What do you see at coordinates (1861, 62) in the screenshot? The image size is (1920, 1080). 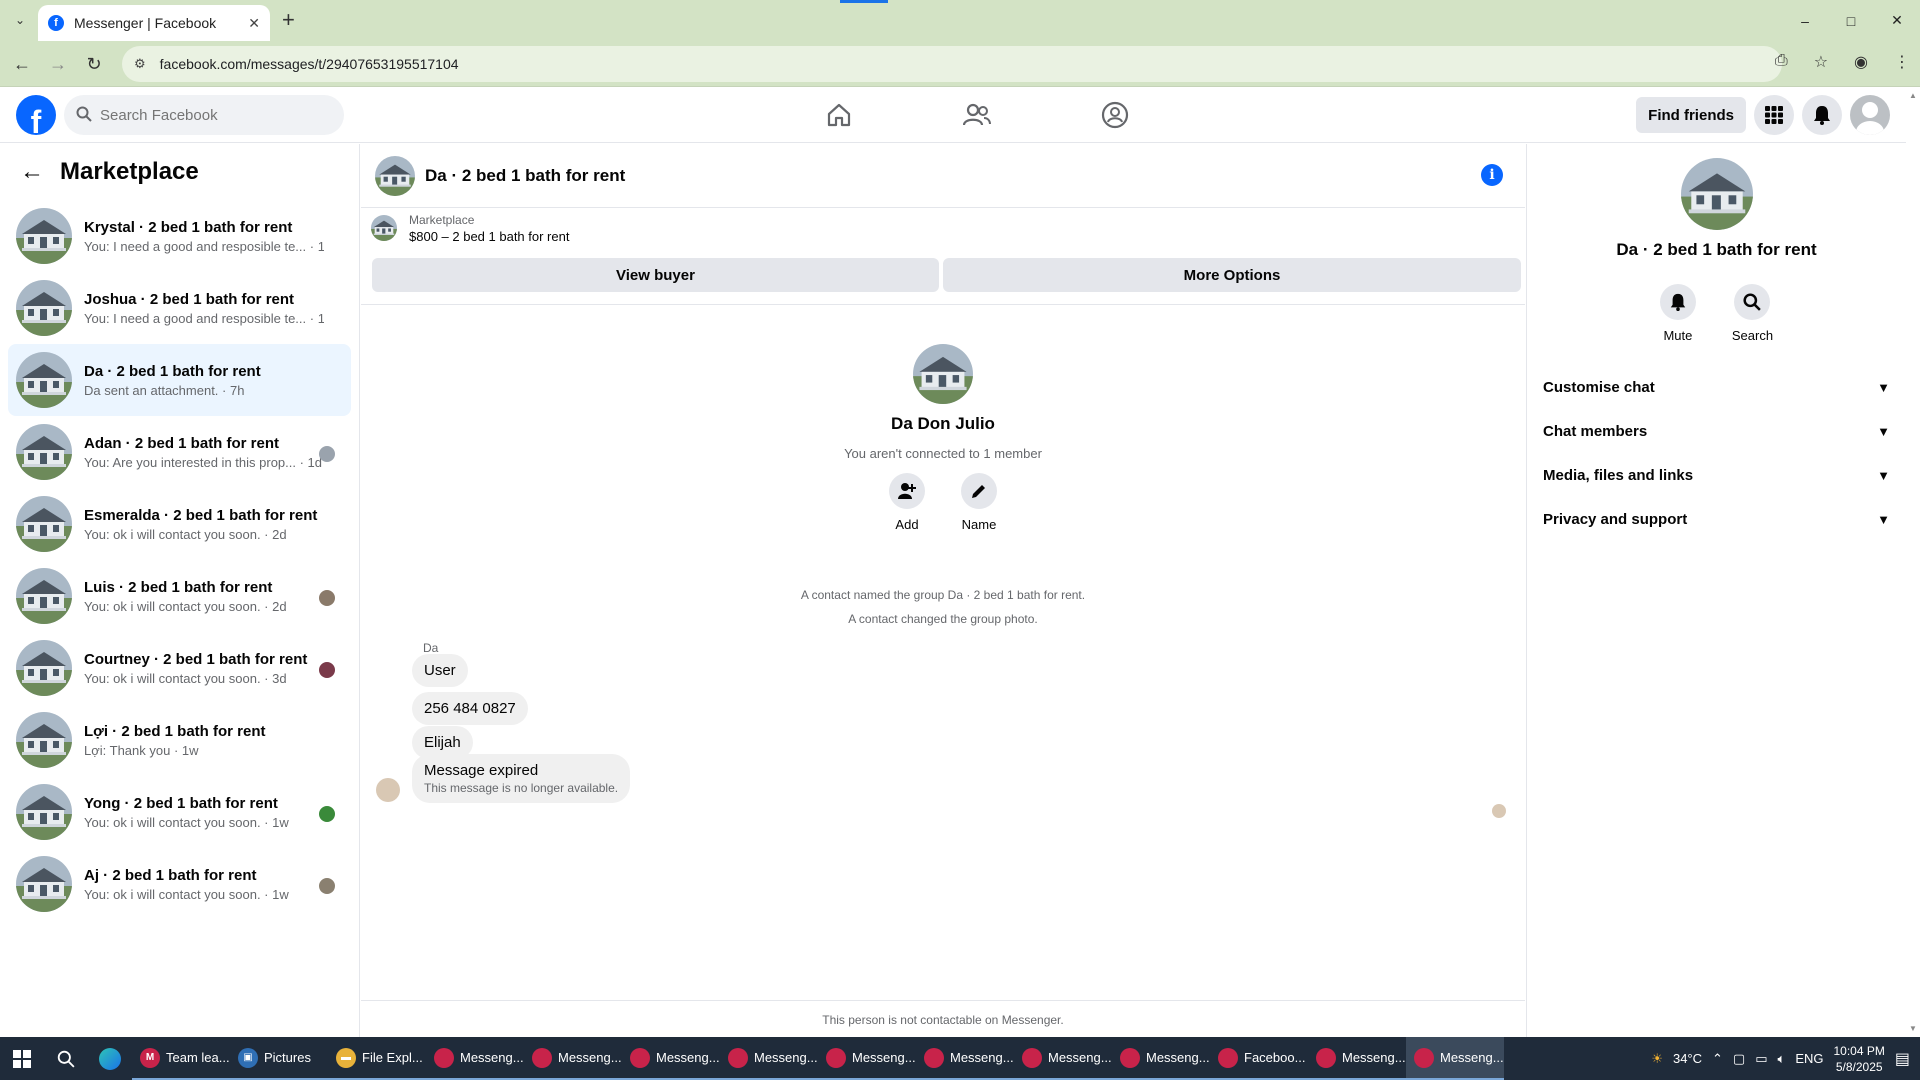 I see `profile-icon: ◉` at bounding box center [1861, 62].